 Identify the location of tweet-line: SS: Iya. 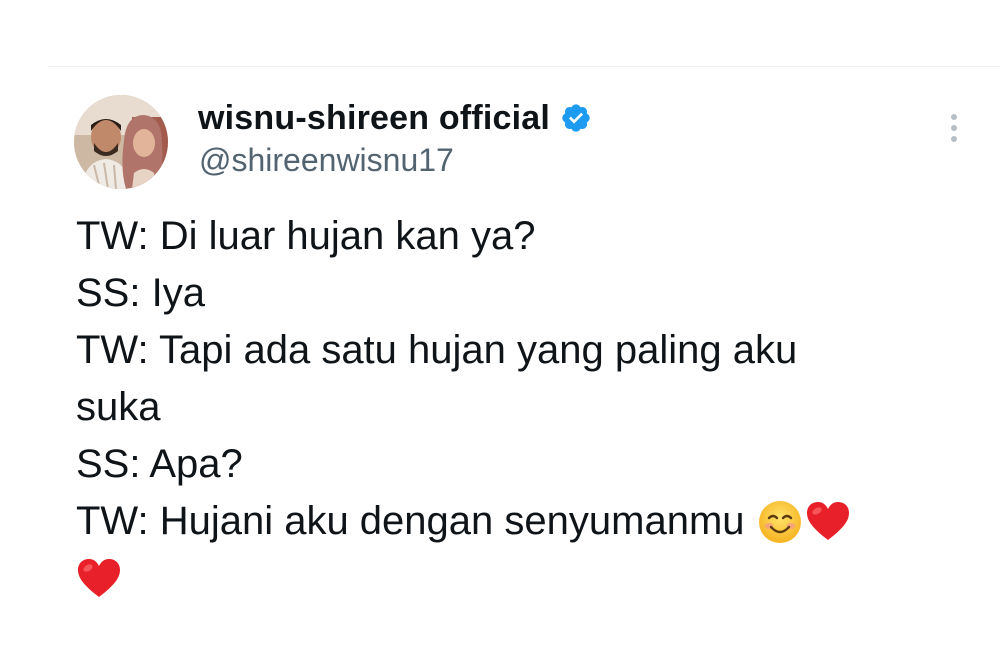
(140, 293).